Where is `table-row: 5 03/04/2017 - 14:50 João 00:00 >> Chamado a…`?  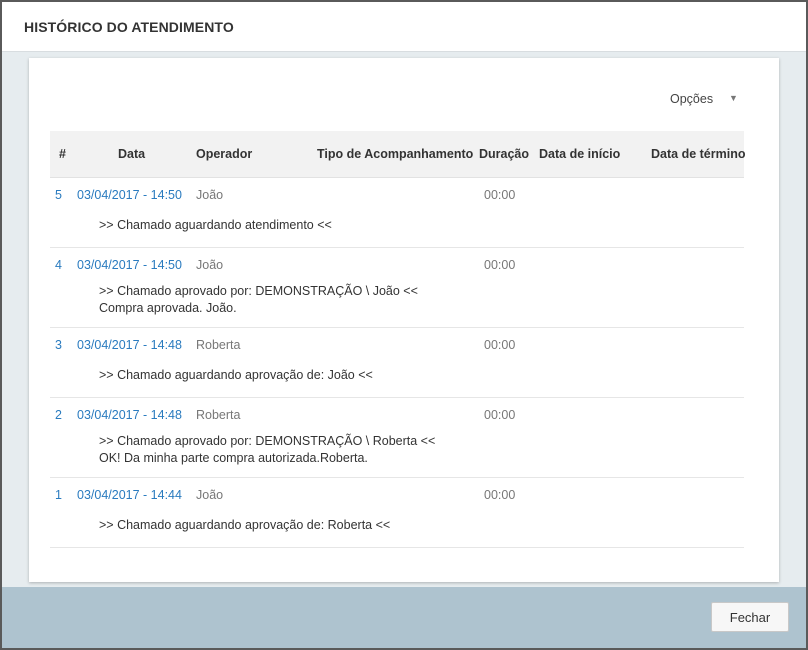 table-row: 5 03/04/2017 - 14:50 João 00:00 >> Chamado a… is located at coordinates (397, 213).